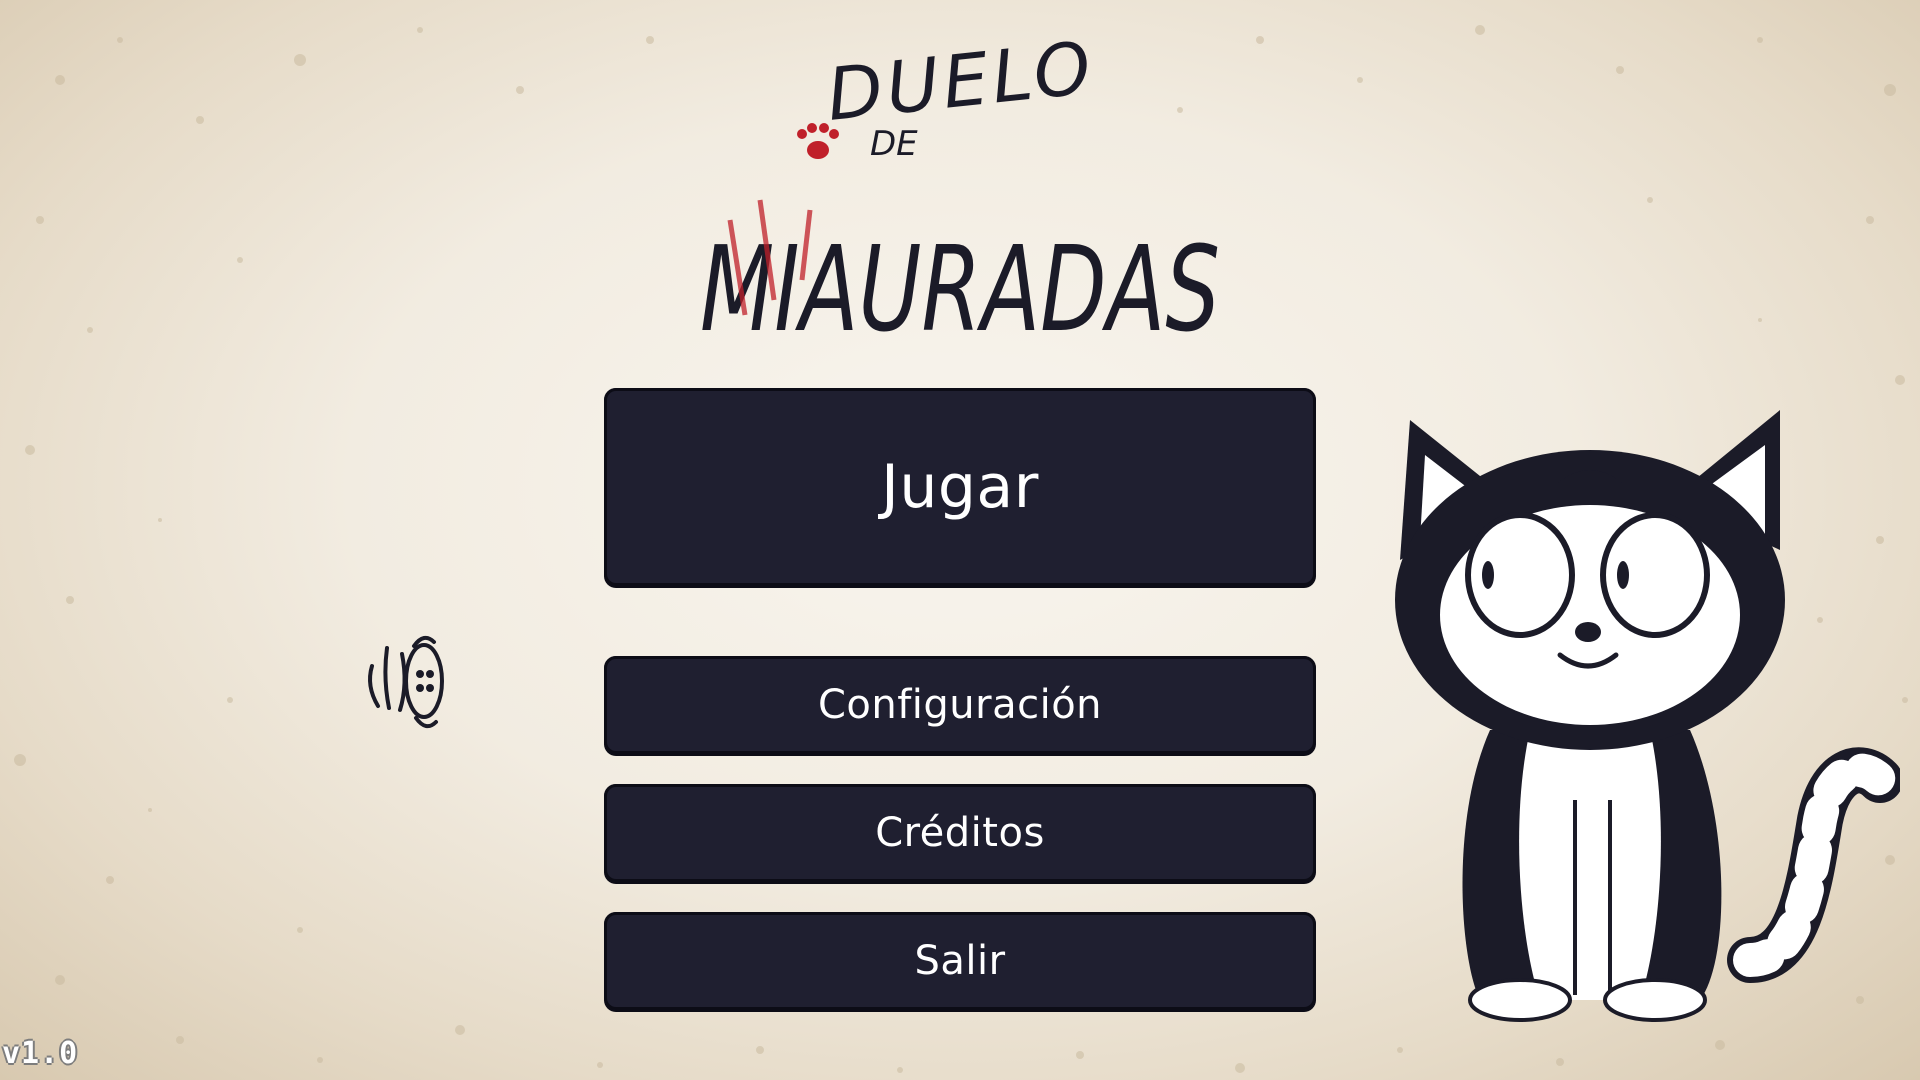  What do you see at coordinates (1647, 716) in the screenshot?
I see `cat-character` at bounding box center [1647, 716].